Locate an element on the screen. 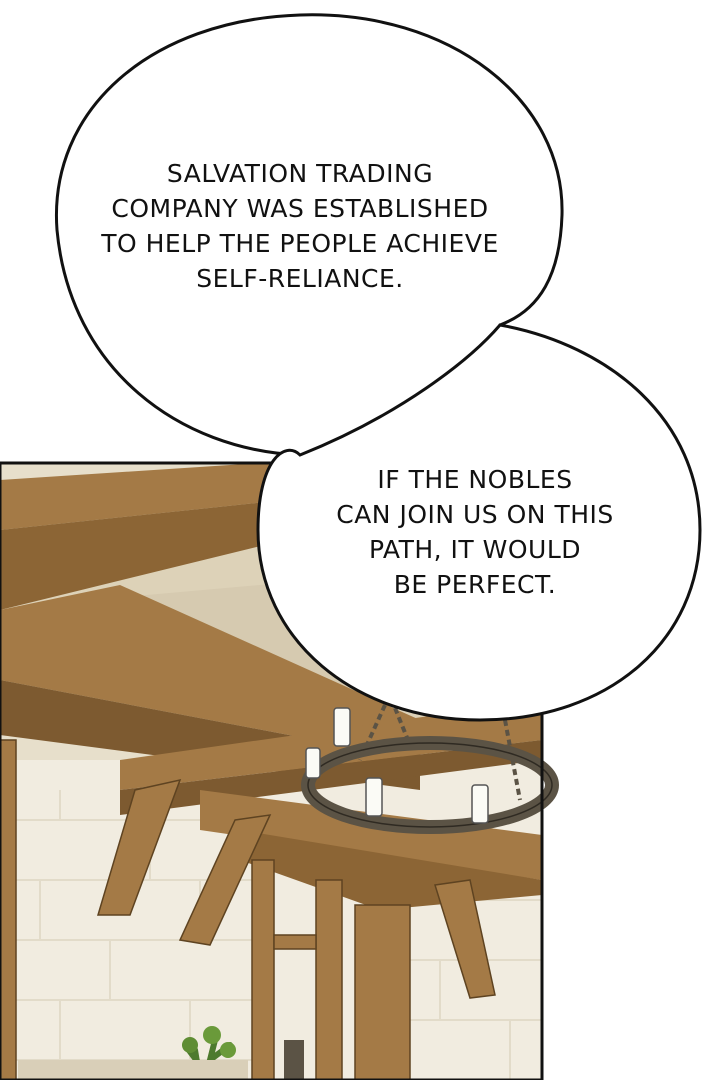  speech-line: TO HELP THE PEOPLE ACHIEVE is located at coordinates (300, 243).